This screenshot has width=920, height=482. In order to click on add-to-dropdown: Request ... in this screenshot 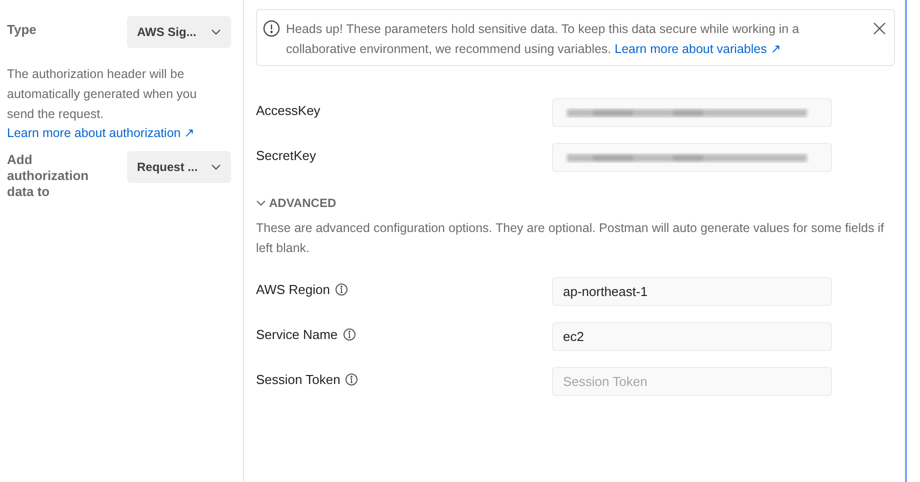, I will do `click(179, 166)`.